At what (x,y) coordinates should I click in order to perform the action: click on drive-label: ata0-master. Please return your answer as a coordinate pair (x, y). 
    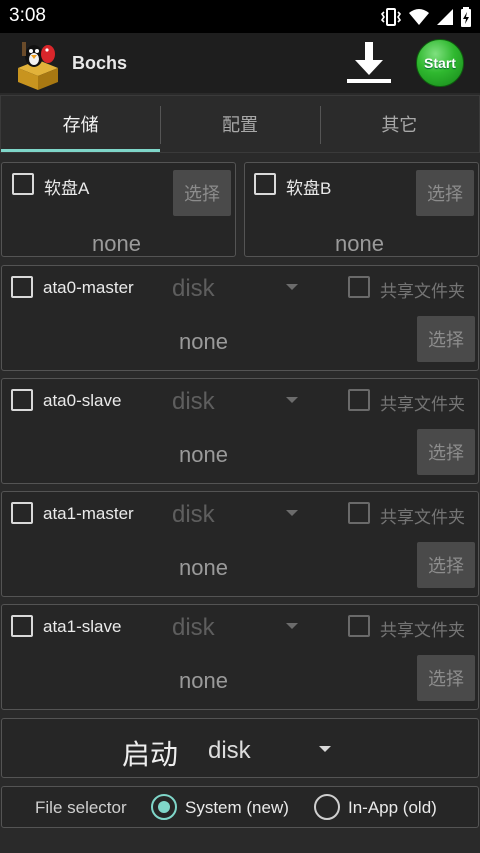
    Looking at the image, I should click on (88, 287).